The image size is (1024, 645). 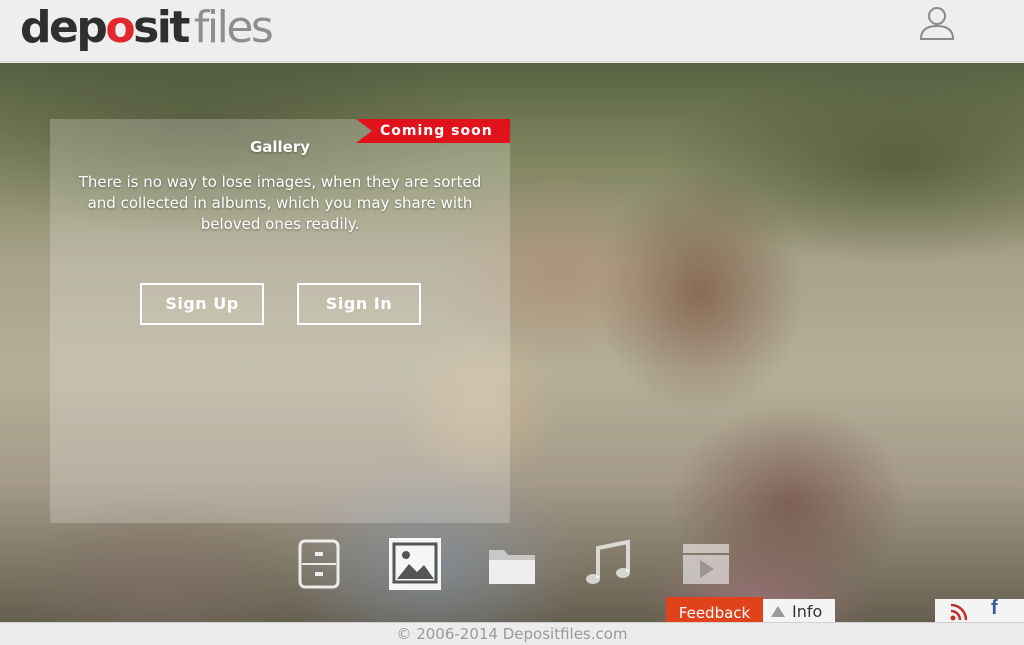 What do you see at coordinates (714, 609) in the screenshot?
I see `feedback-button: Feedback` at bounding box center [714, 609].